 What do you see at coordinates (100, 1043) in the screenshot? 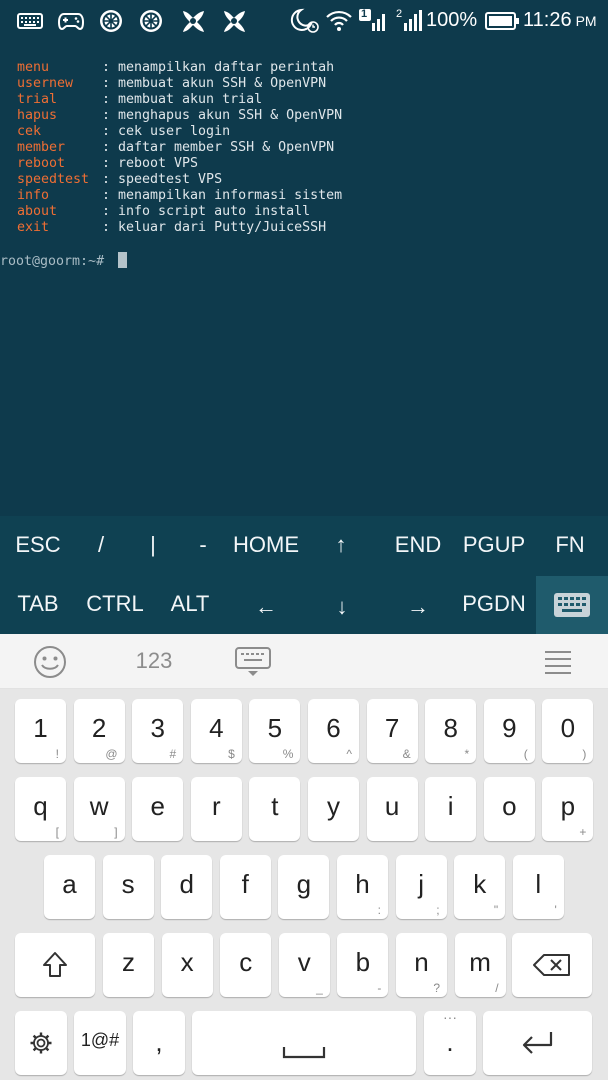
I see `symbols-key: 1@#` at bounding box center [100, 1043].